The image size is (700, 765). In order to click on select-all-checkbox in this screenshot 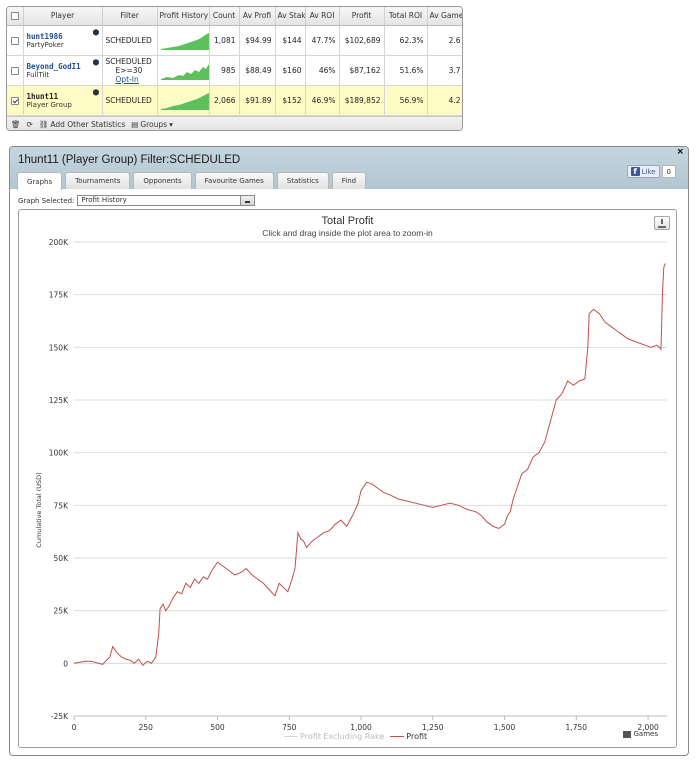, I will do `click(15, 16)`.